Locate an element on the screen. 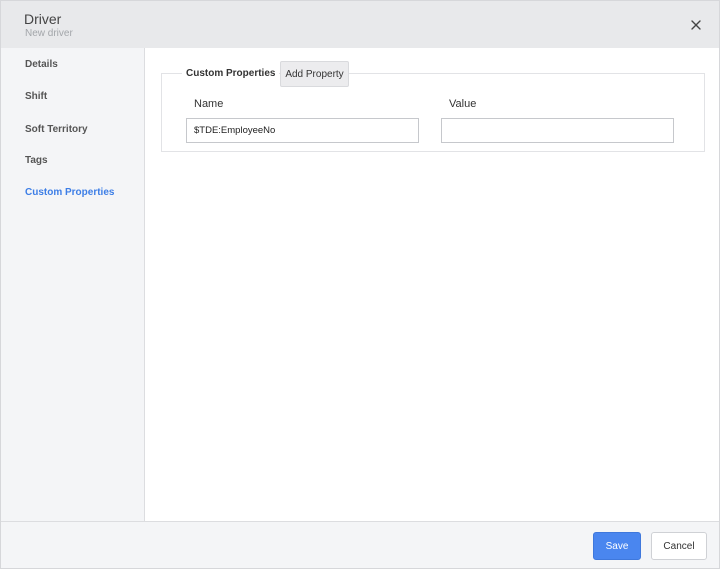 This screenshot has width=720, height=569. dialog-subtitle: New driver is located at coordinates (49, 33).